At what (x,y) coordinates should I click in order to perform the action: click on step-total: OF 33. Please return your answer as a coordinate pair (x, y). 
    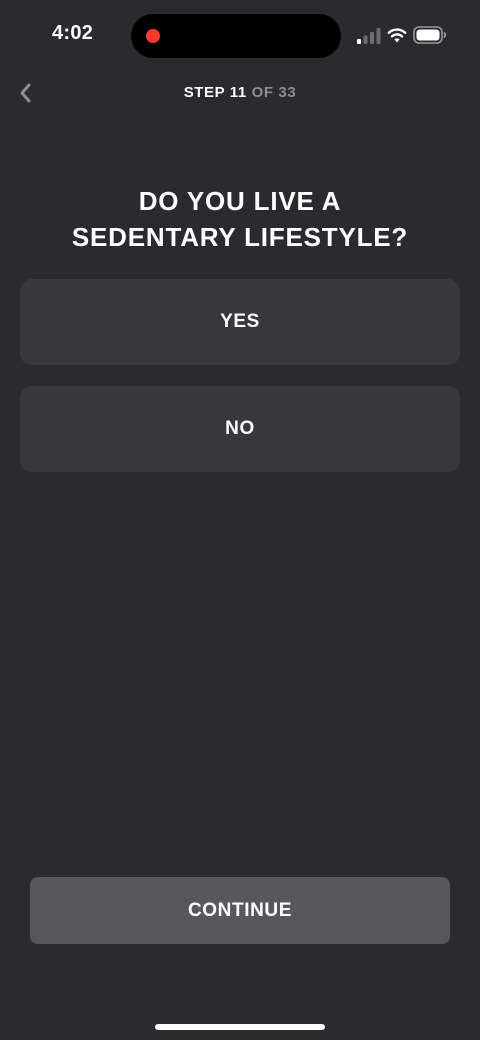
    Looking at the image, I should click on (274, 92).